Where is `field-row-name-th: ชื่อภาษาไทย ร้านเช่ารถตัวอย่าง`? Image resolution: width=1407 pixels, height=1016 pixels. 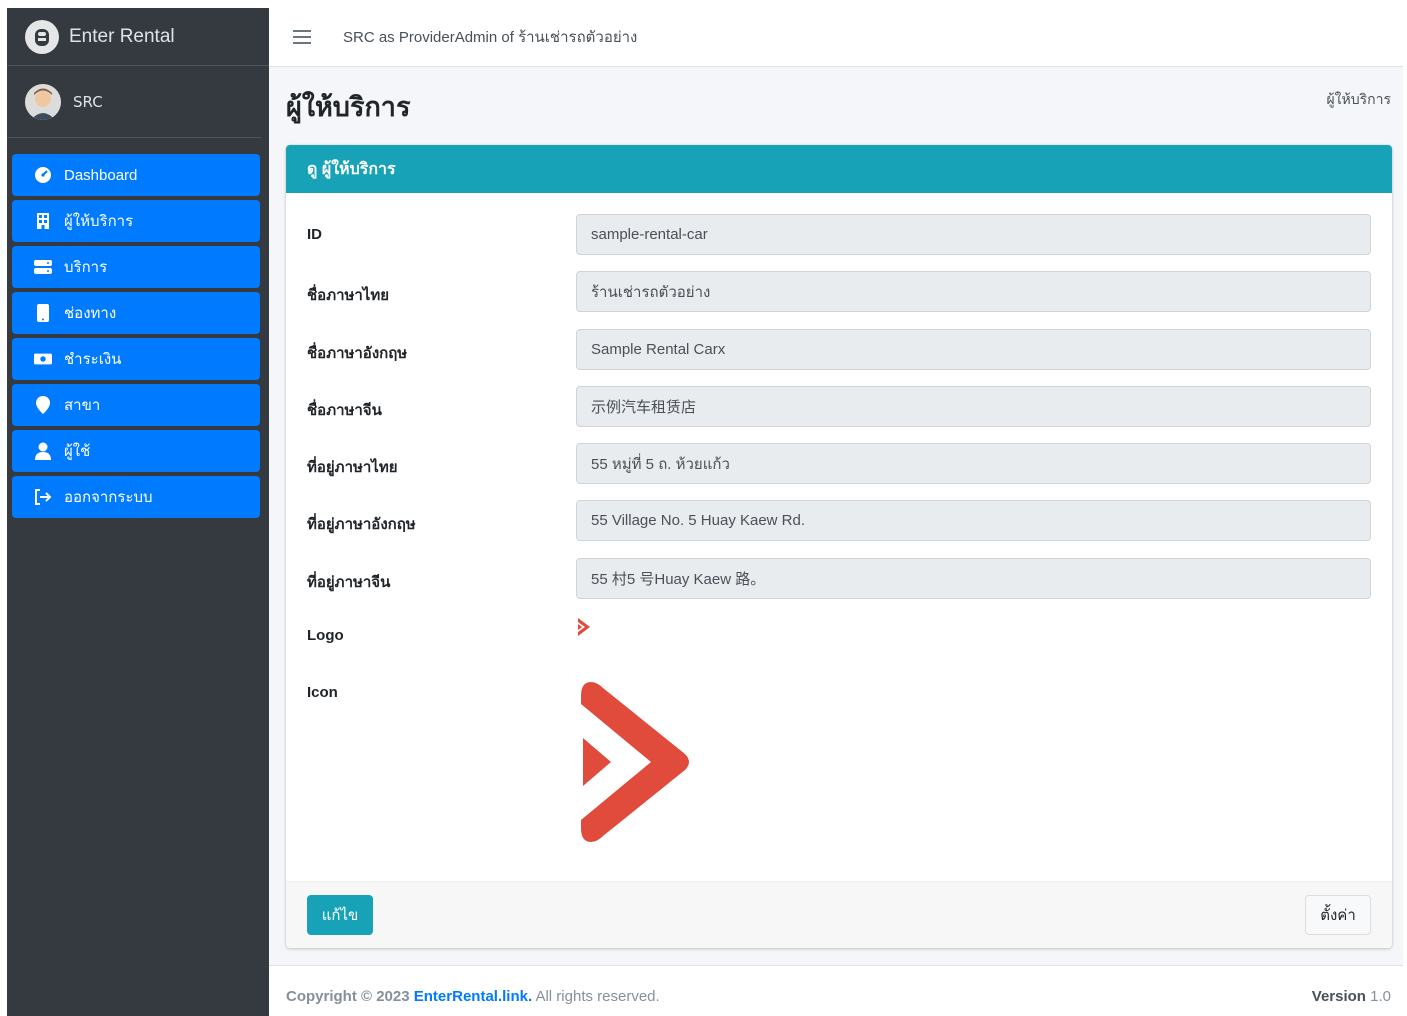 field-row-name-th: ชื่อภาษาไทย ร้านเช่ารถตัวอย่าง is located at coordinates (839, 291).